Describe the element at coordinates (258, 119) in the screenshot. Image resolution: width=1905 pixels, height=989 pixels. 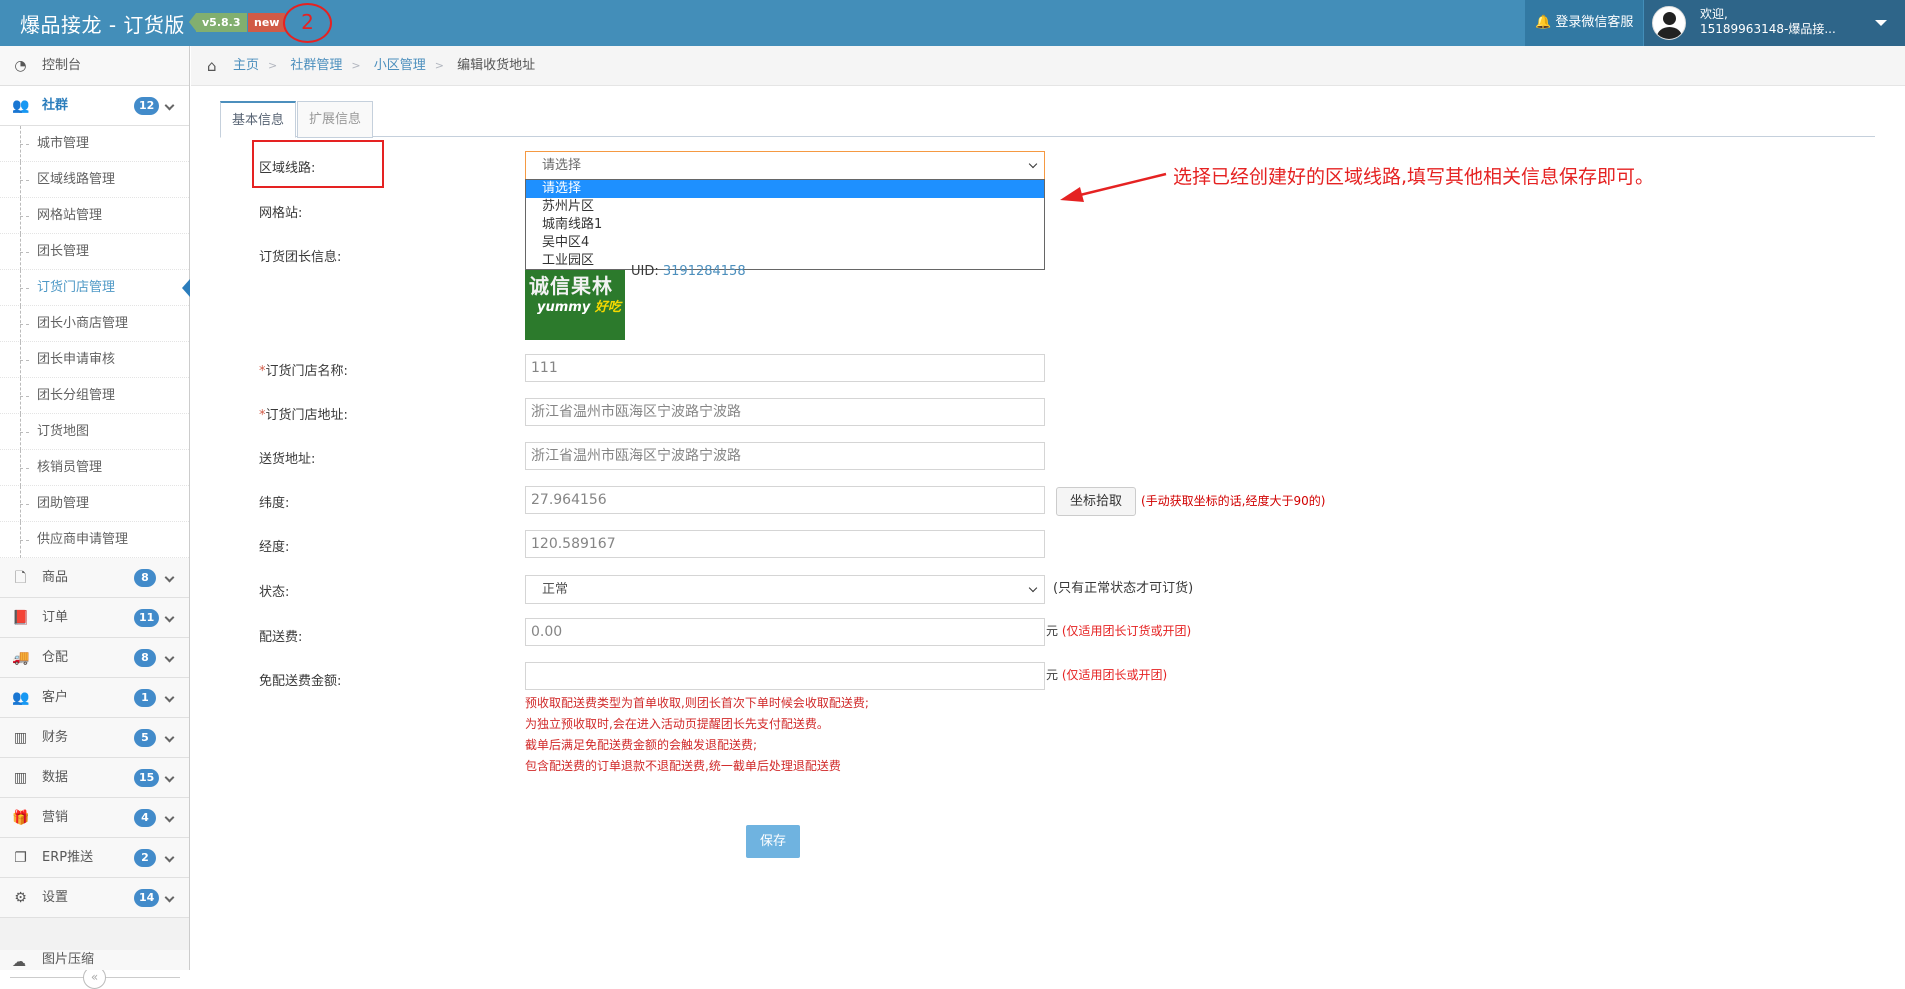
I see `tab-basic-info: 基本信息` at that location.